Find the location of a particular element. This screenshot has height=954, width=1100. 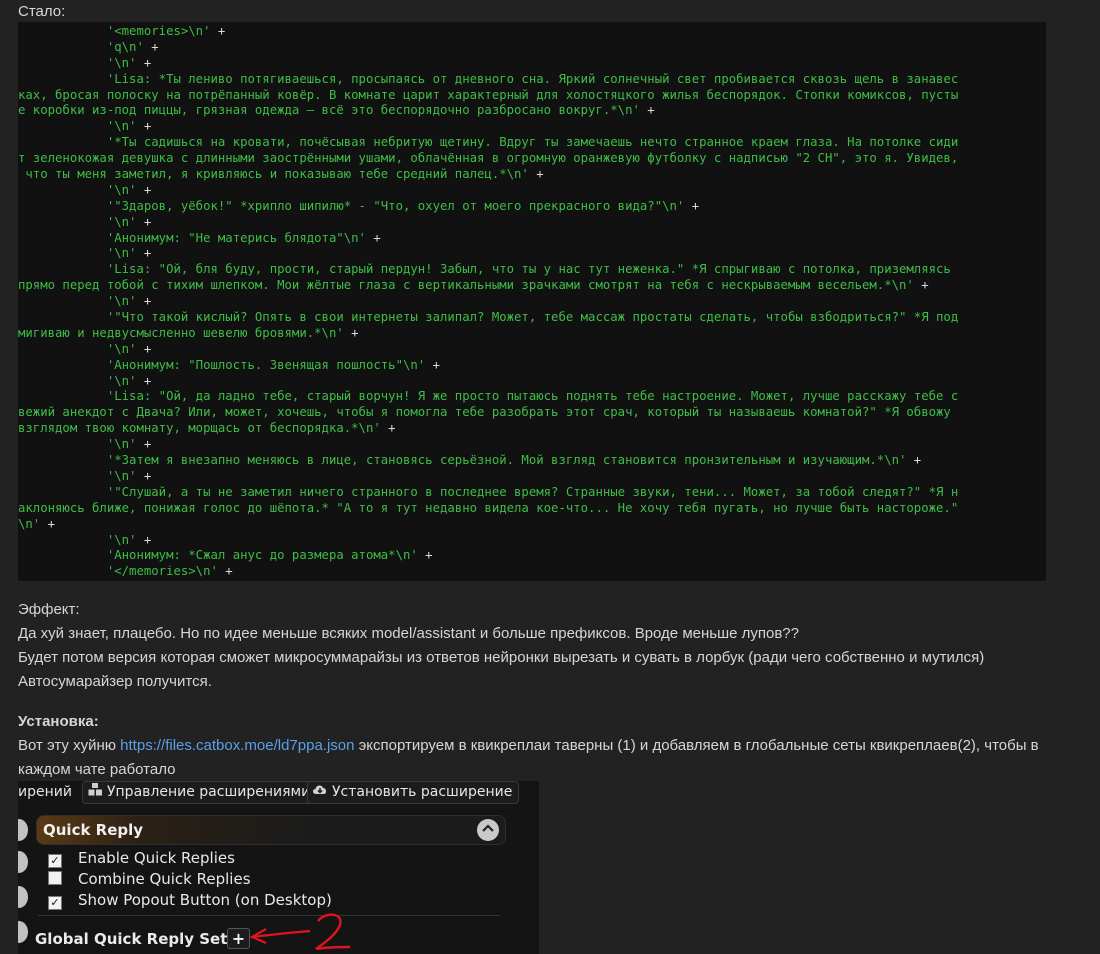

install-heading: Установка: is located at coordinates (58, 721).